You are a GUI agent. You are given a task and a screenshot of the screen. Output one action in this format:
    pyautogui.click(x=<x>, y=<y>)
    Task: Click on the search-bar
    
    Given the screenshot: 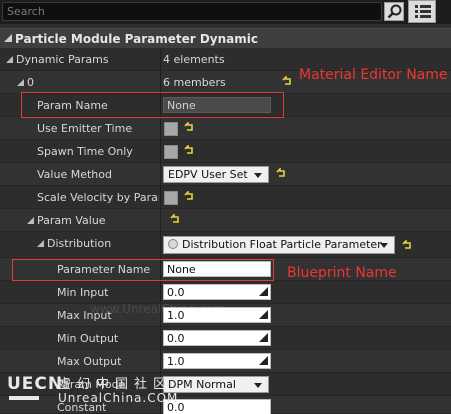 What is the action you would take?
    pyautogui.click(x=225, y=12)
    